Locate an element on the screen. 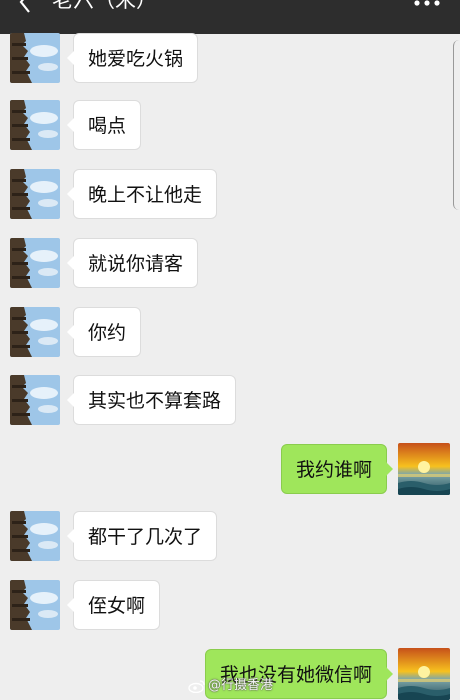  weibo-icon is located at coordinates (196, 686).